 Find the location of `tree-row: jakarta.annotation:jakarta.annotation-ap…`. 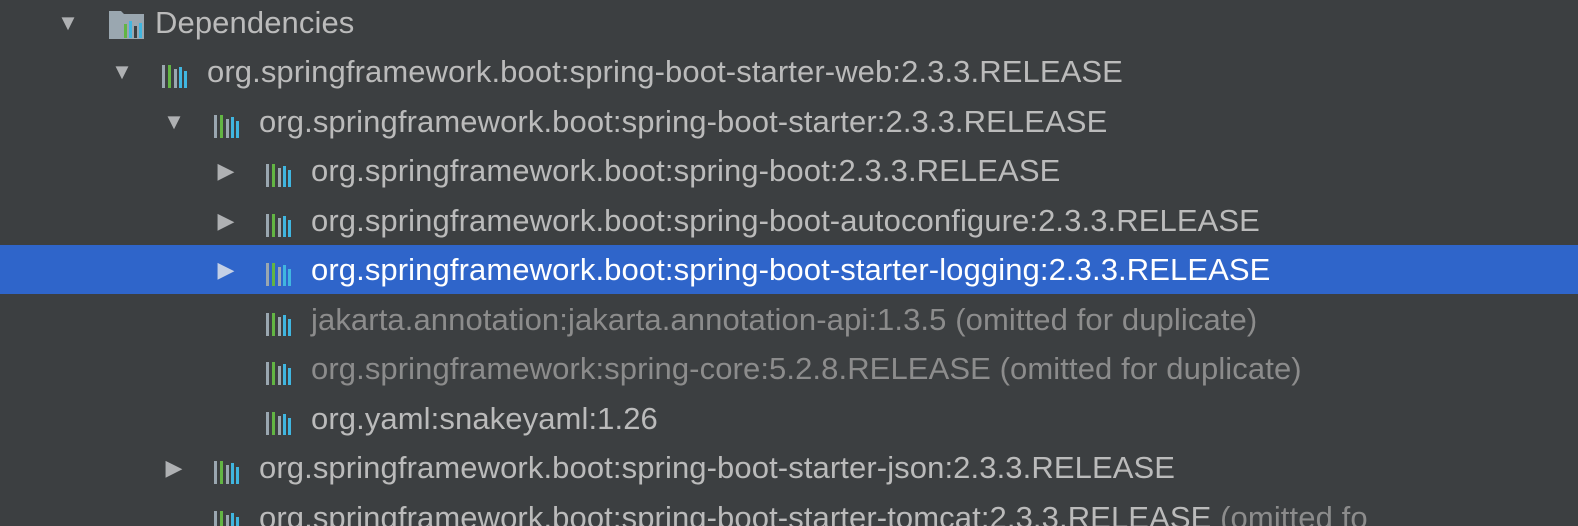

tree-row: jakarta.annotation:jakarta.annotation-ap… is located at coordinates (789, 319).